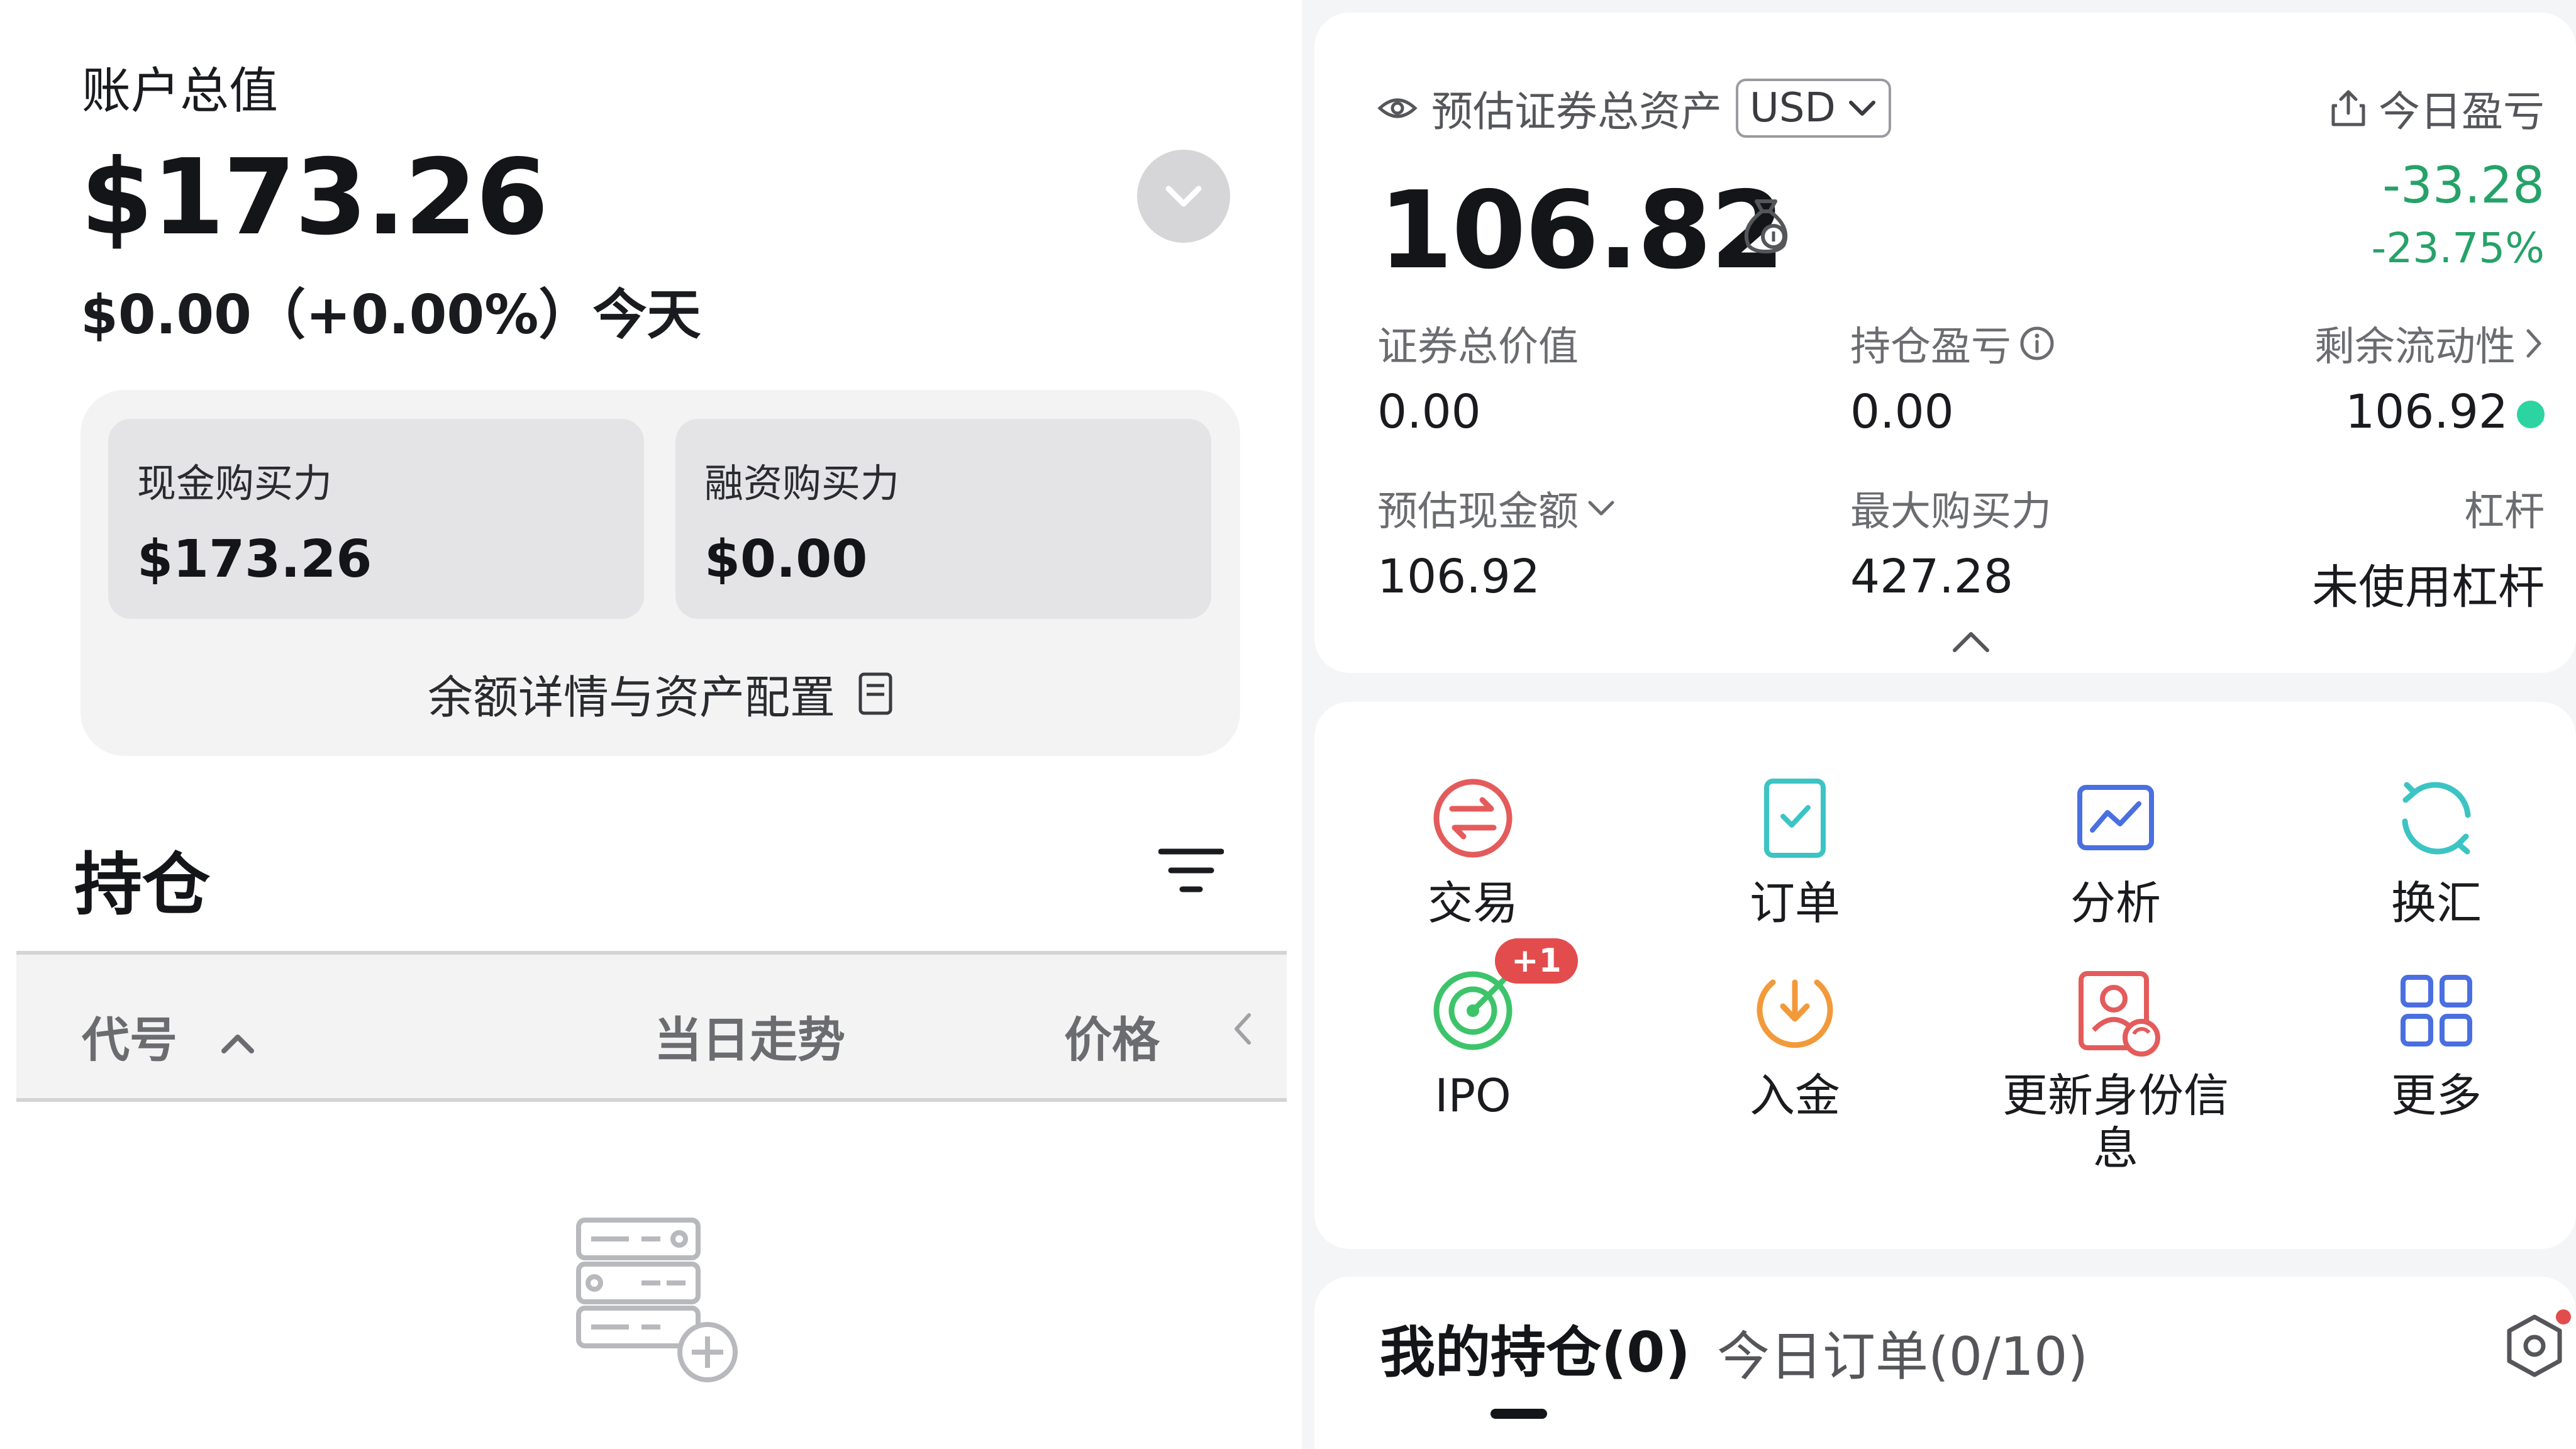 The image size is (2576, 1449). Describe the element at coordinates (1795, 818) in the screenshot. I see `orders-icon` at that location.